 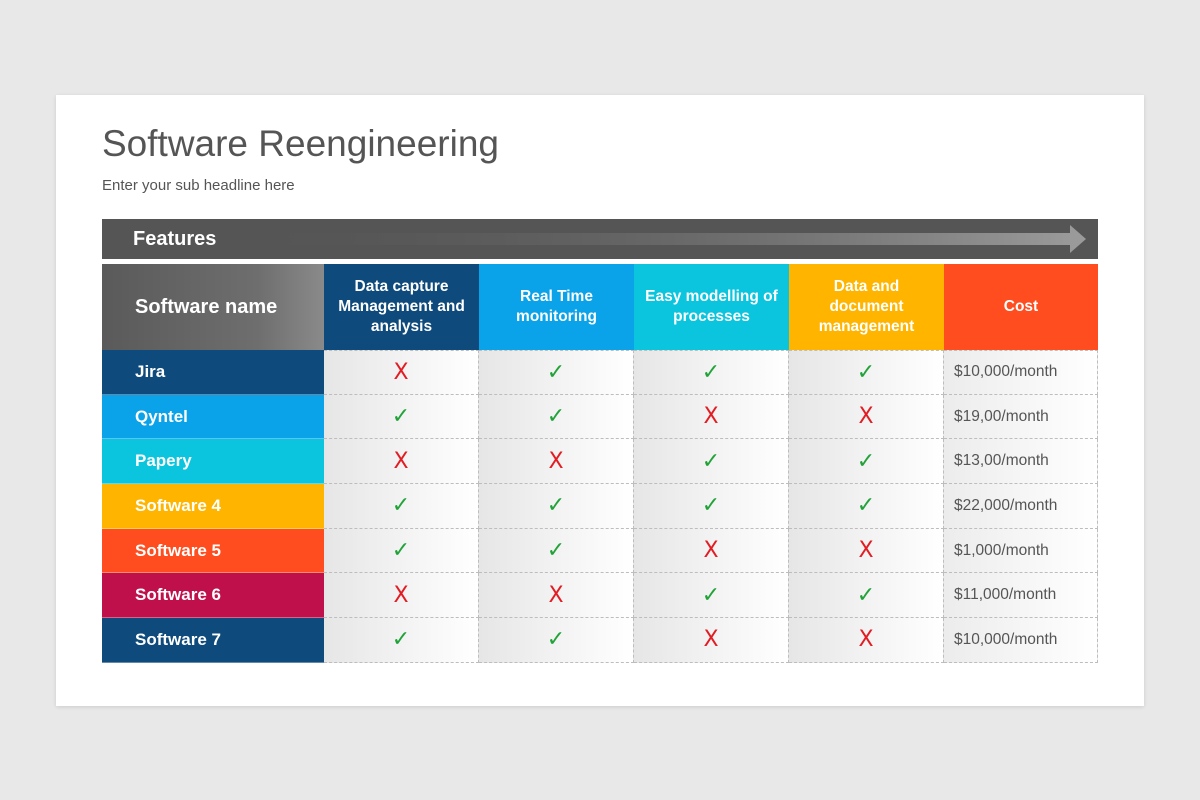 What do you see at coordinates (213, 462) in the screenshot?
I see `software-name-cell: Papery` at bounding box center [213, 462].